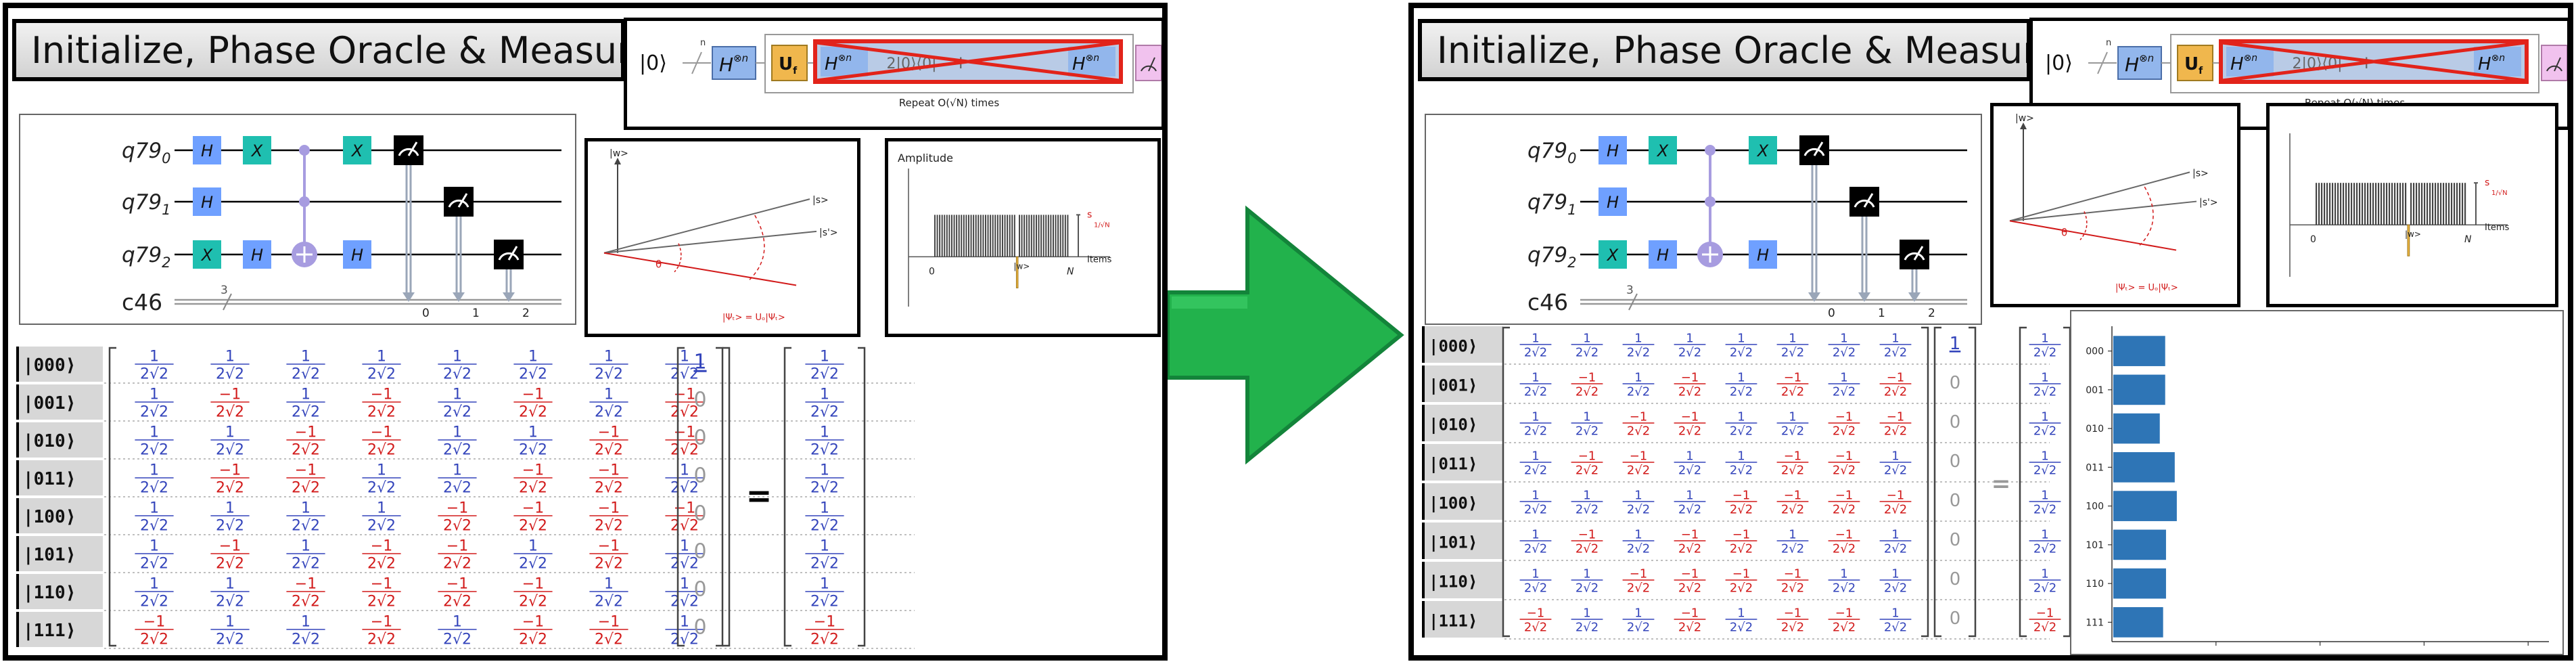 This screenshot has height=666, width=2576. Describe the element at coordinates (2095, 352) in the screenshot. I see `y-tick-label: 000` at that location.